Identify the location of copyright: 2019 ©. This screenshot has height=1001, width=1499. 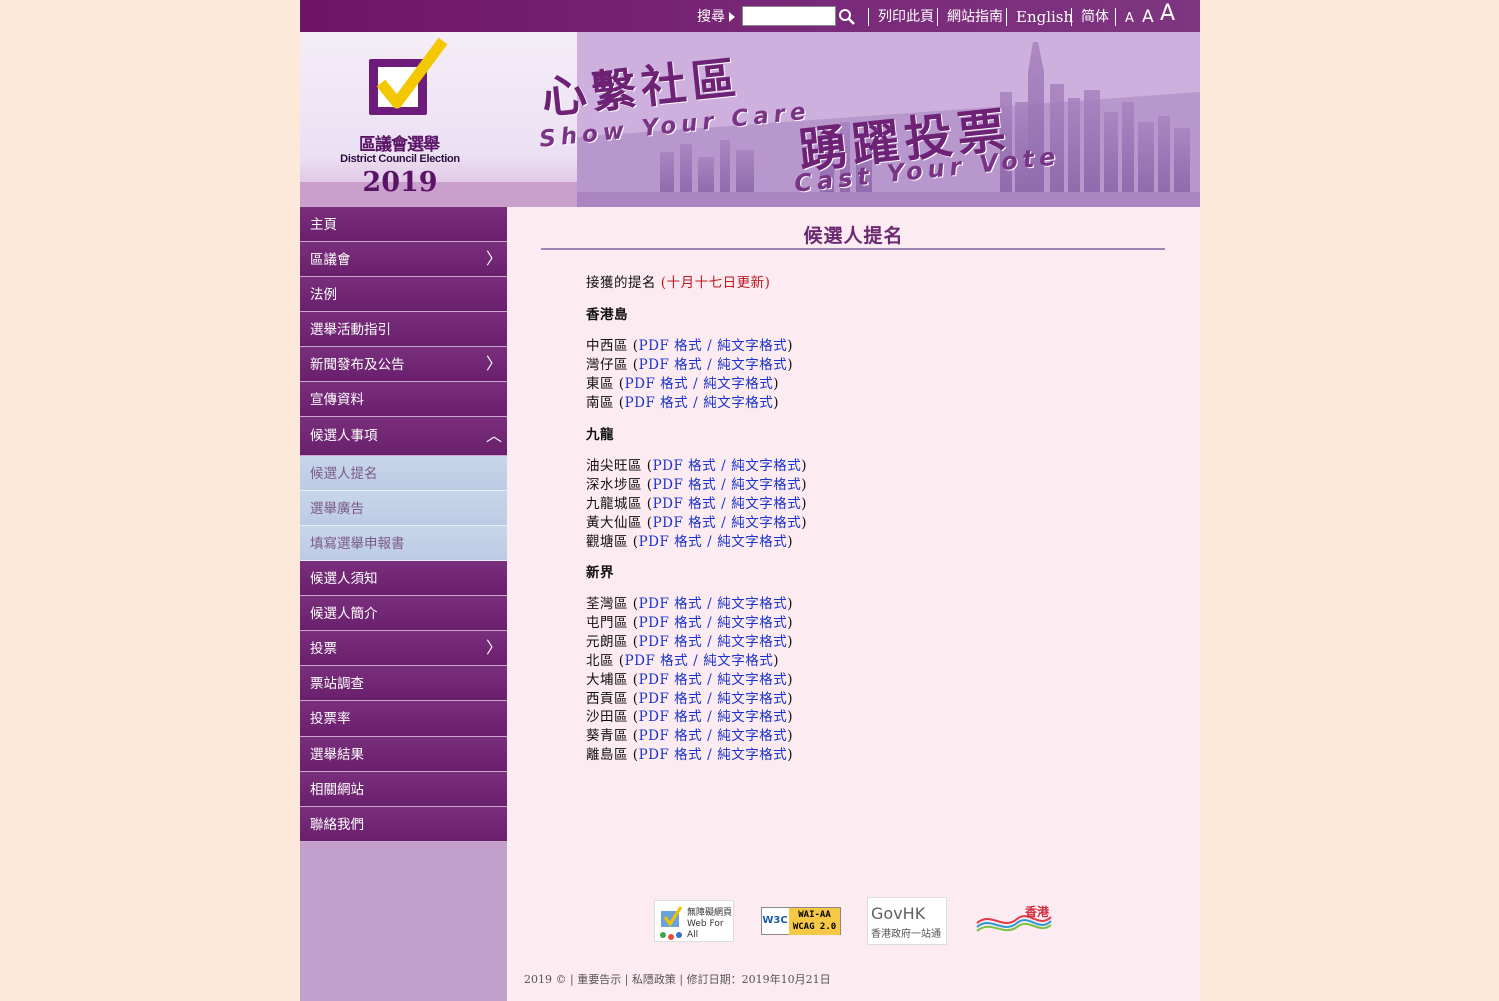
(545, 979).